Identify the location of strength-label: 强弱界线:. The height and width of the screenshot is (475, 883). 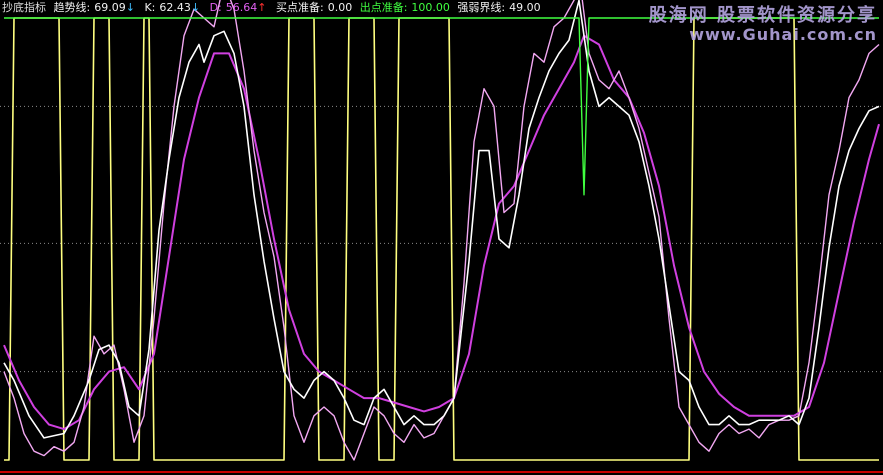
(481, 7).